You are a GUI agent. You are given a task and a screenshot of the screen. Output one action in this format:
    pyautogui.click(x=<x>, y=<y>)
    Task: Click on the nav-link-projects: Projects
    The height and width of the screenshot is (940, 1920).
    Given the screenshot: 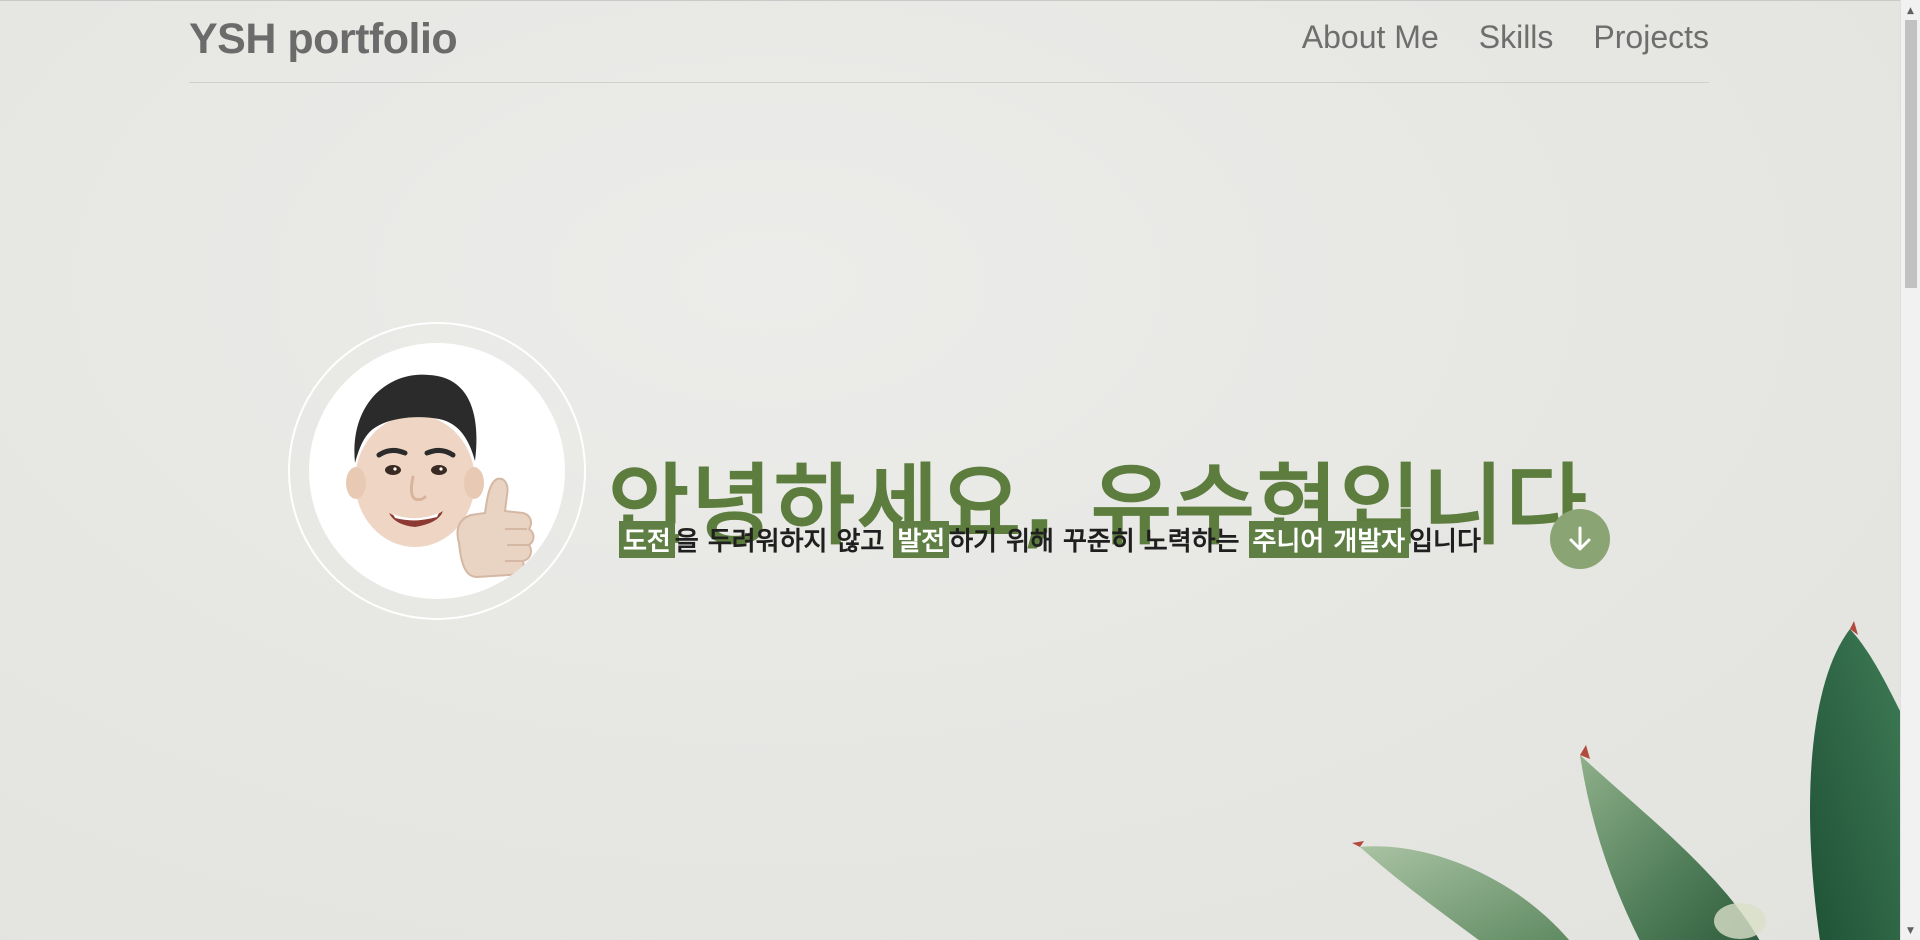 What is the action you would take?
    pyautogui.click(x=1651, y=37)
    